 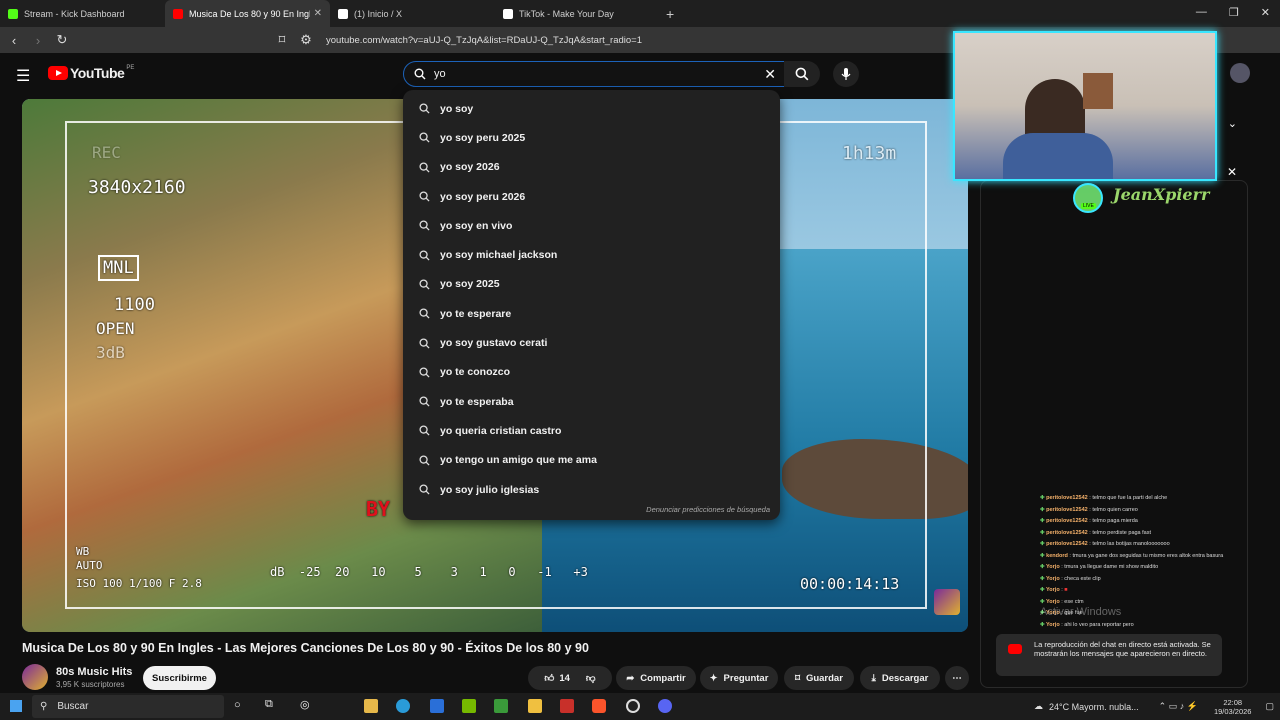 I want to click on tray-icons: ⌃ ▭ ♪ ⚡, so click(x=1178, y=706).